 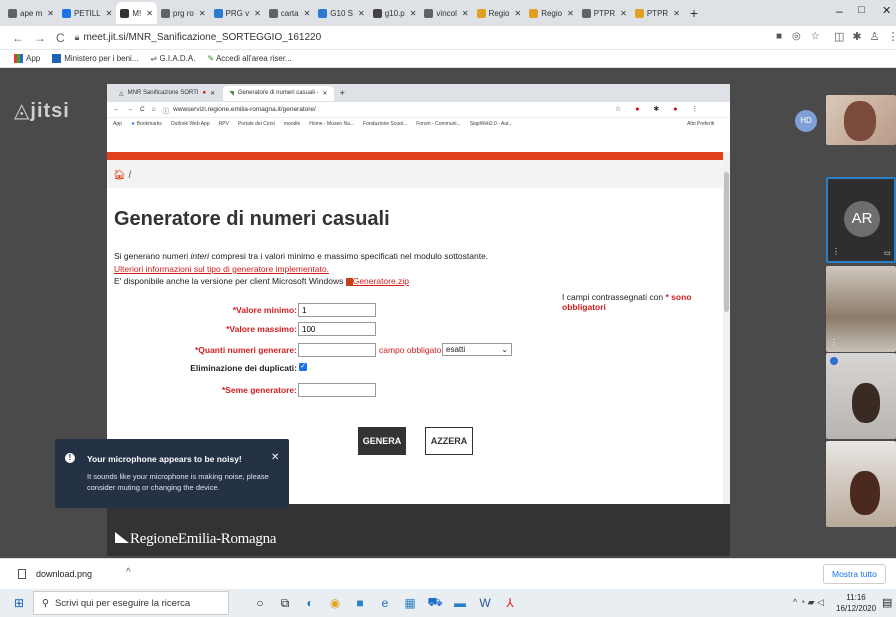 What do you see at coordinates (861, 309) in the screenshot?
I see `participant-thumbnail: ⋮` at bounding box center [861, 309].